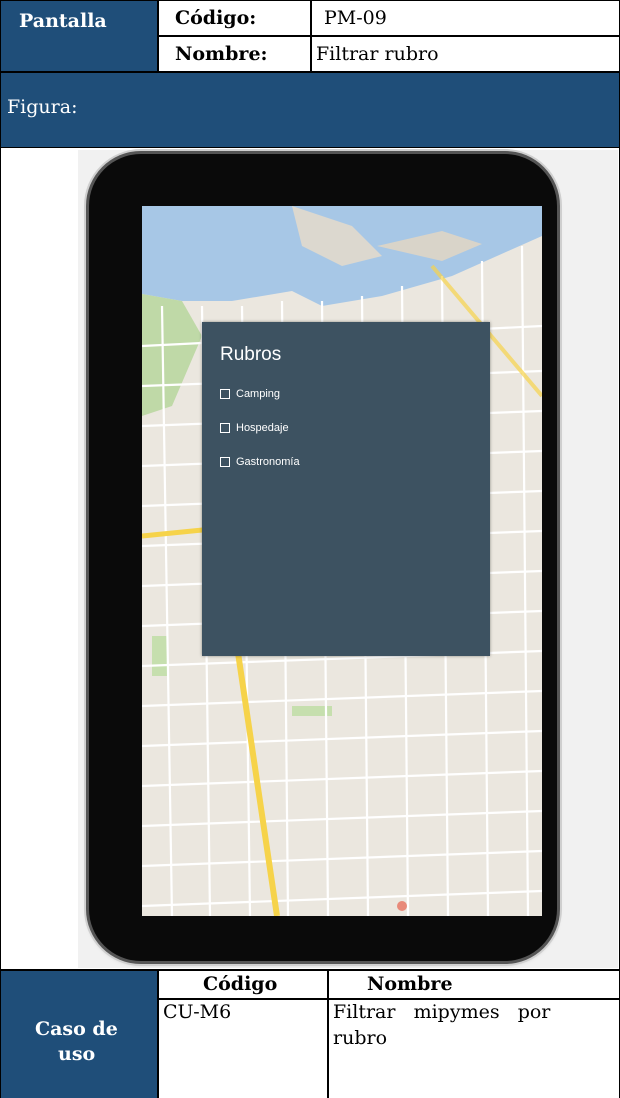  I want to click on codigo-label: Código:, so click(216, 18).